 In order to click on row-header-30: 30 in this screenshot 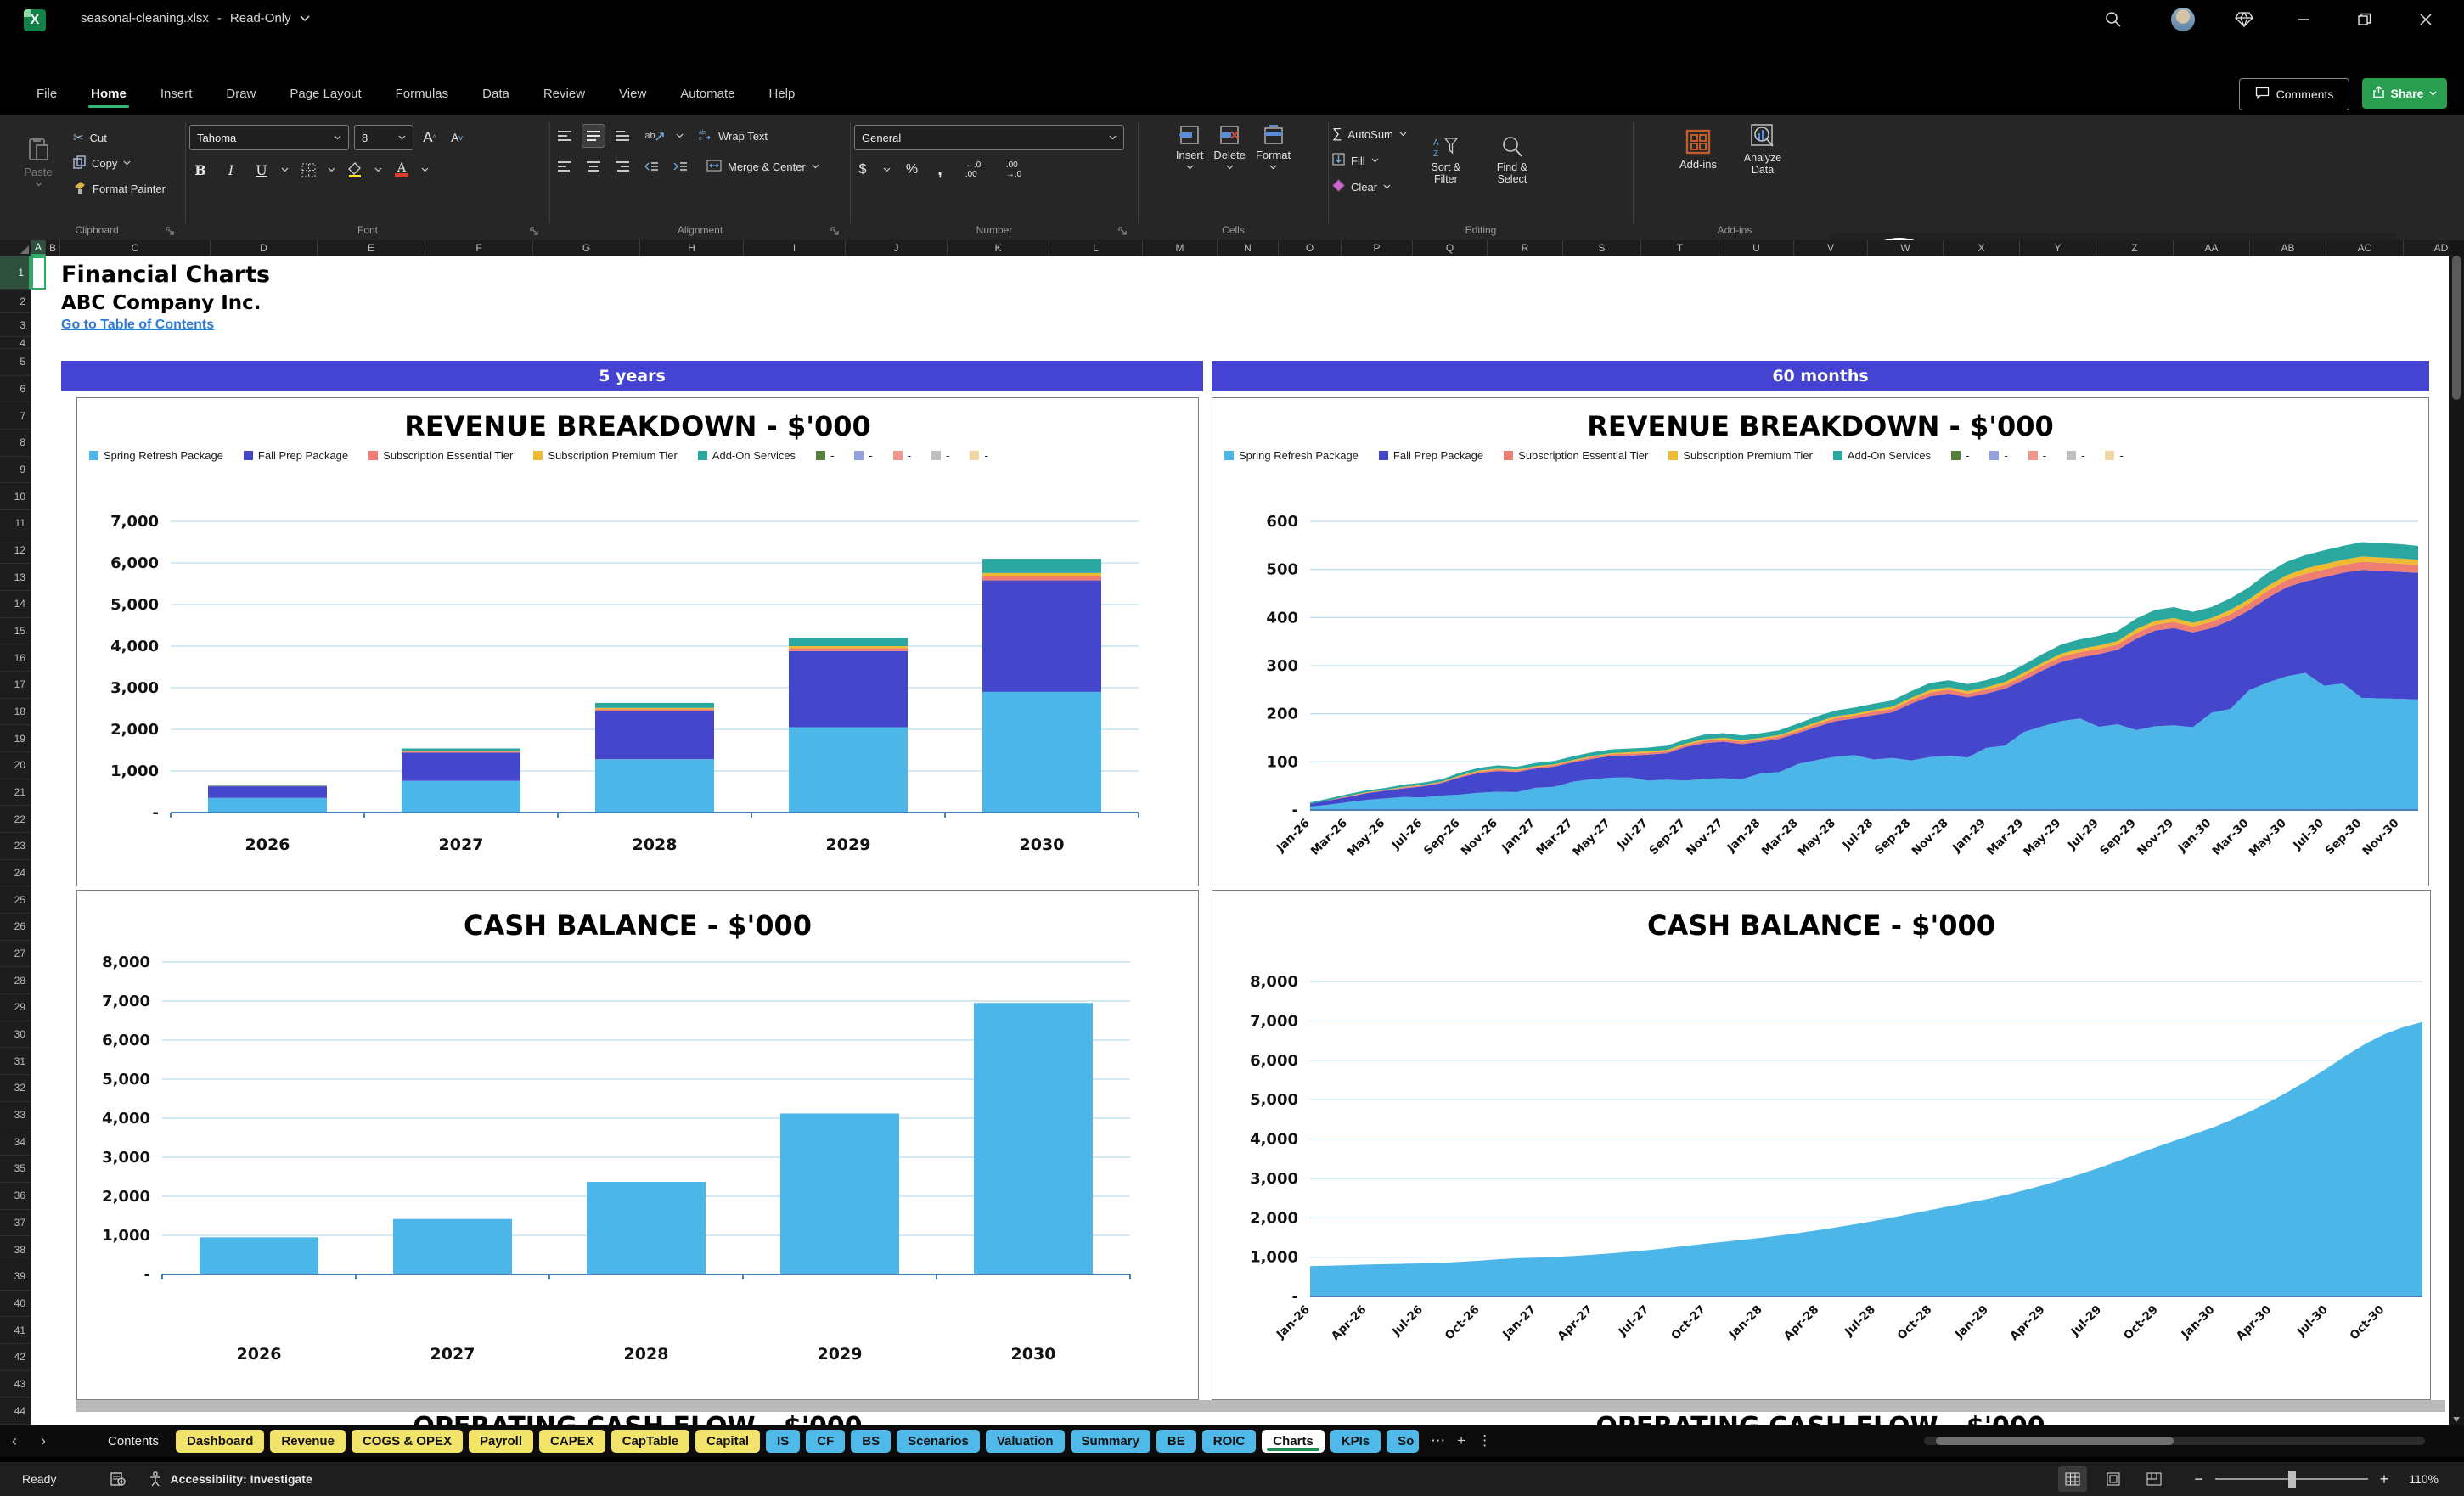, I will do `click(15, 1035)`.